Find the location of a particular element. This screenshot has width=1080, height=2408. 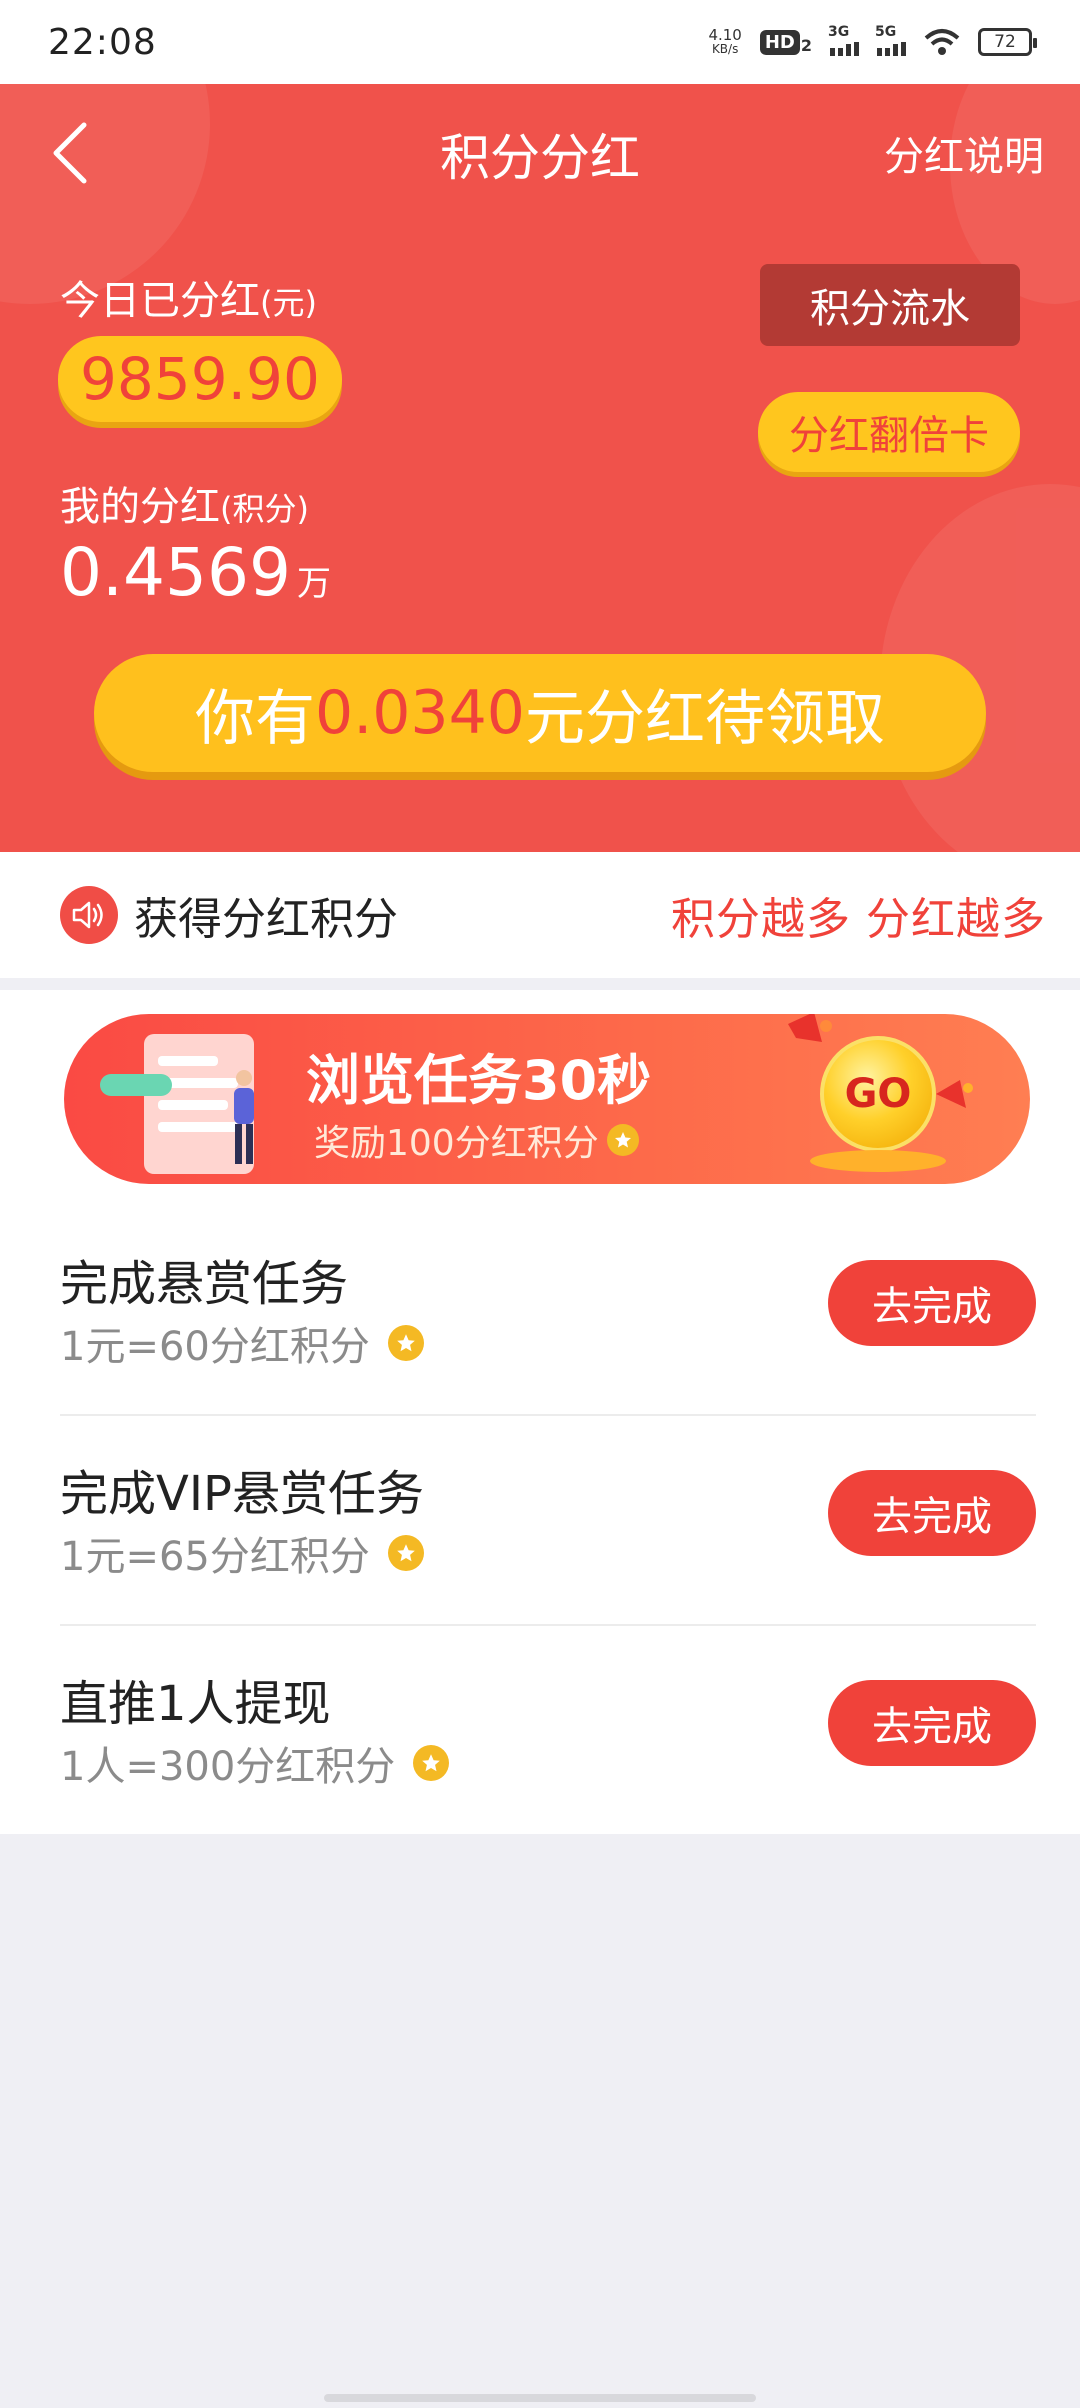

signal-3g-icon: 3G is located at coordinates (843, 40).